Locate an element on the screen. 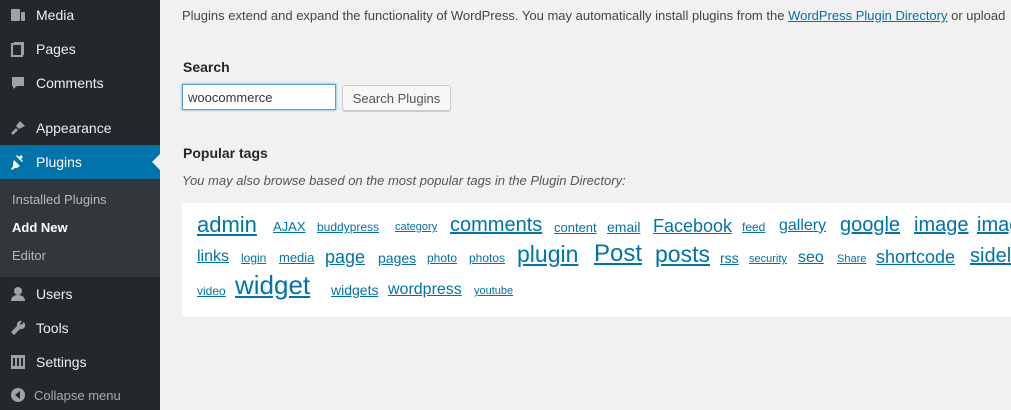 The image size is (1011, 410). sidebar-item-appearance: Appearance is located at coordinates (80, 128).